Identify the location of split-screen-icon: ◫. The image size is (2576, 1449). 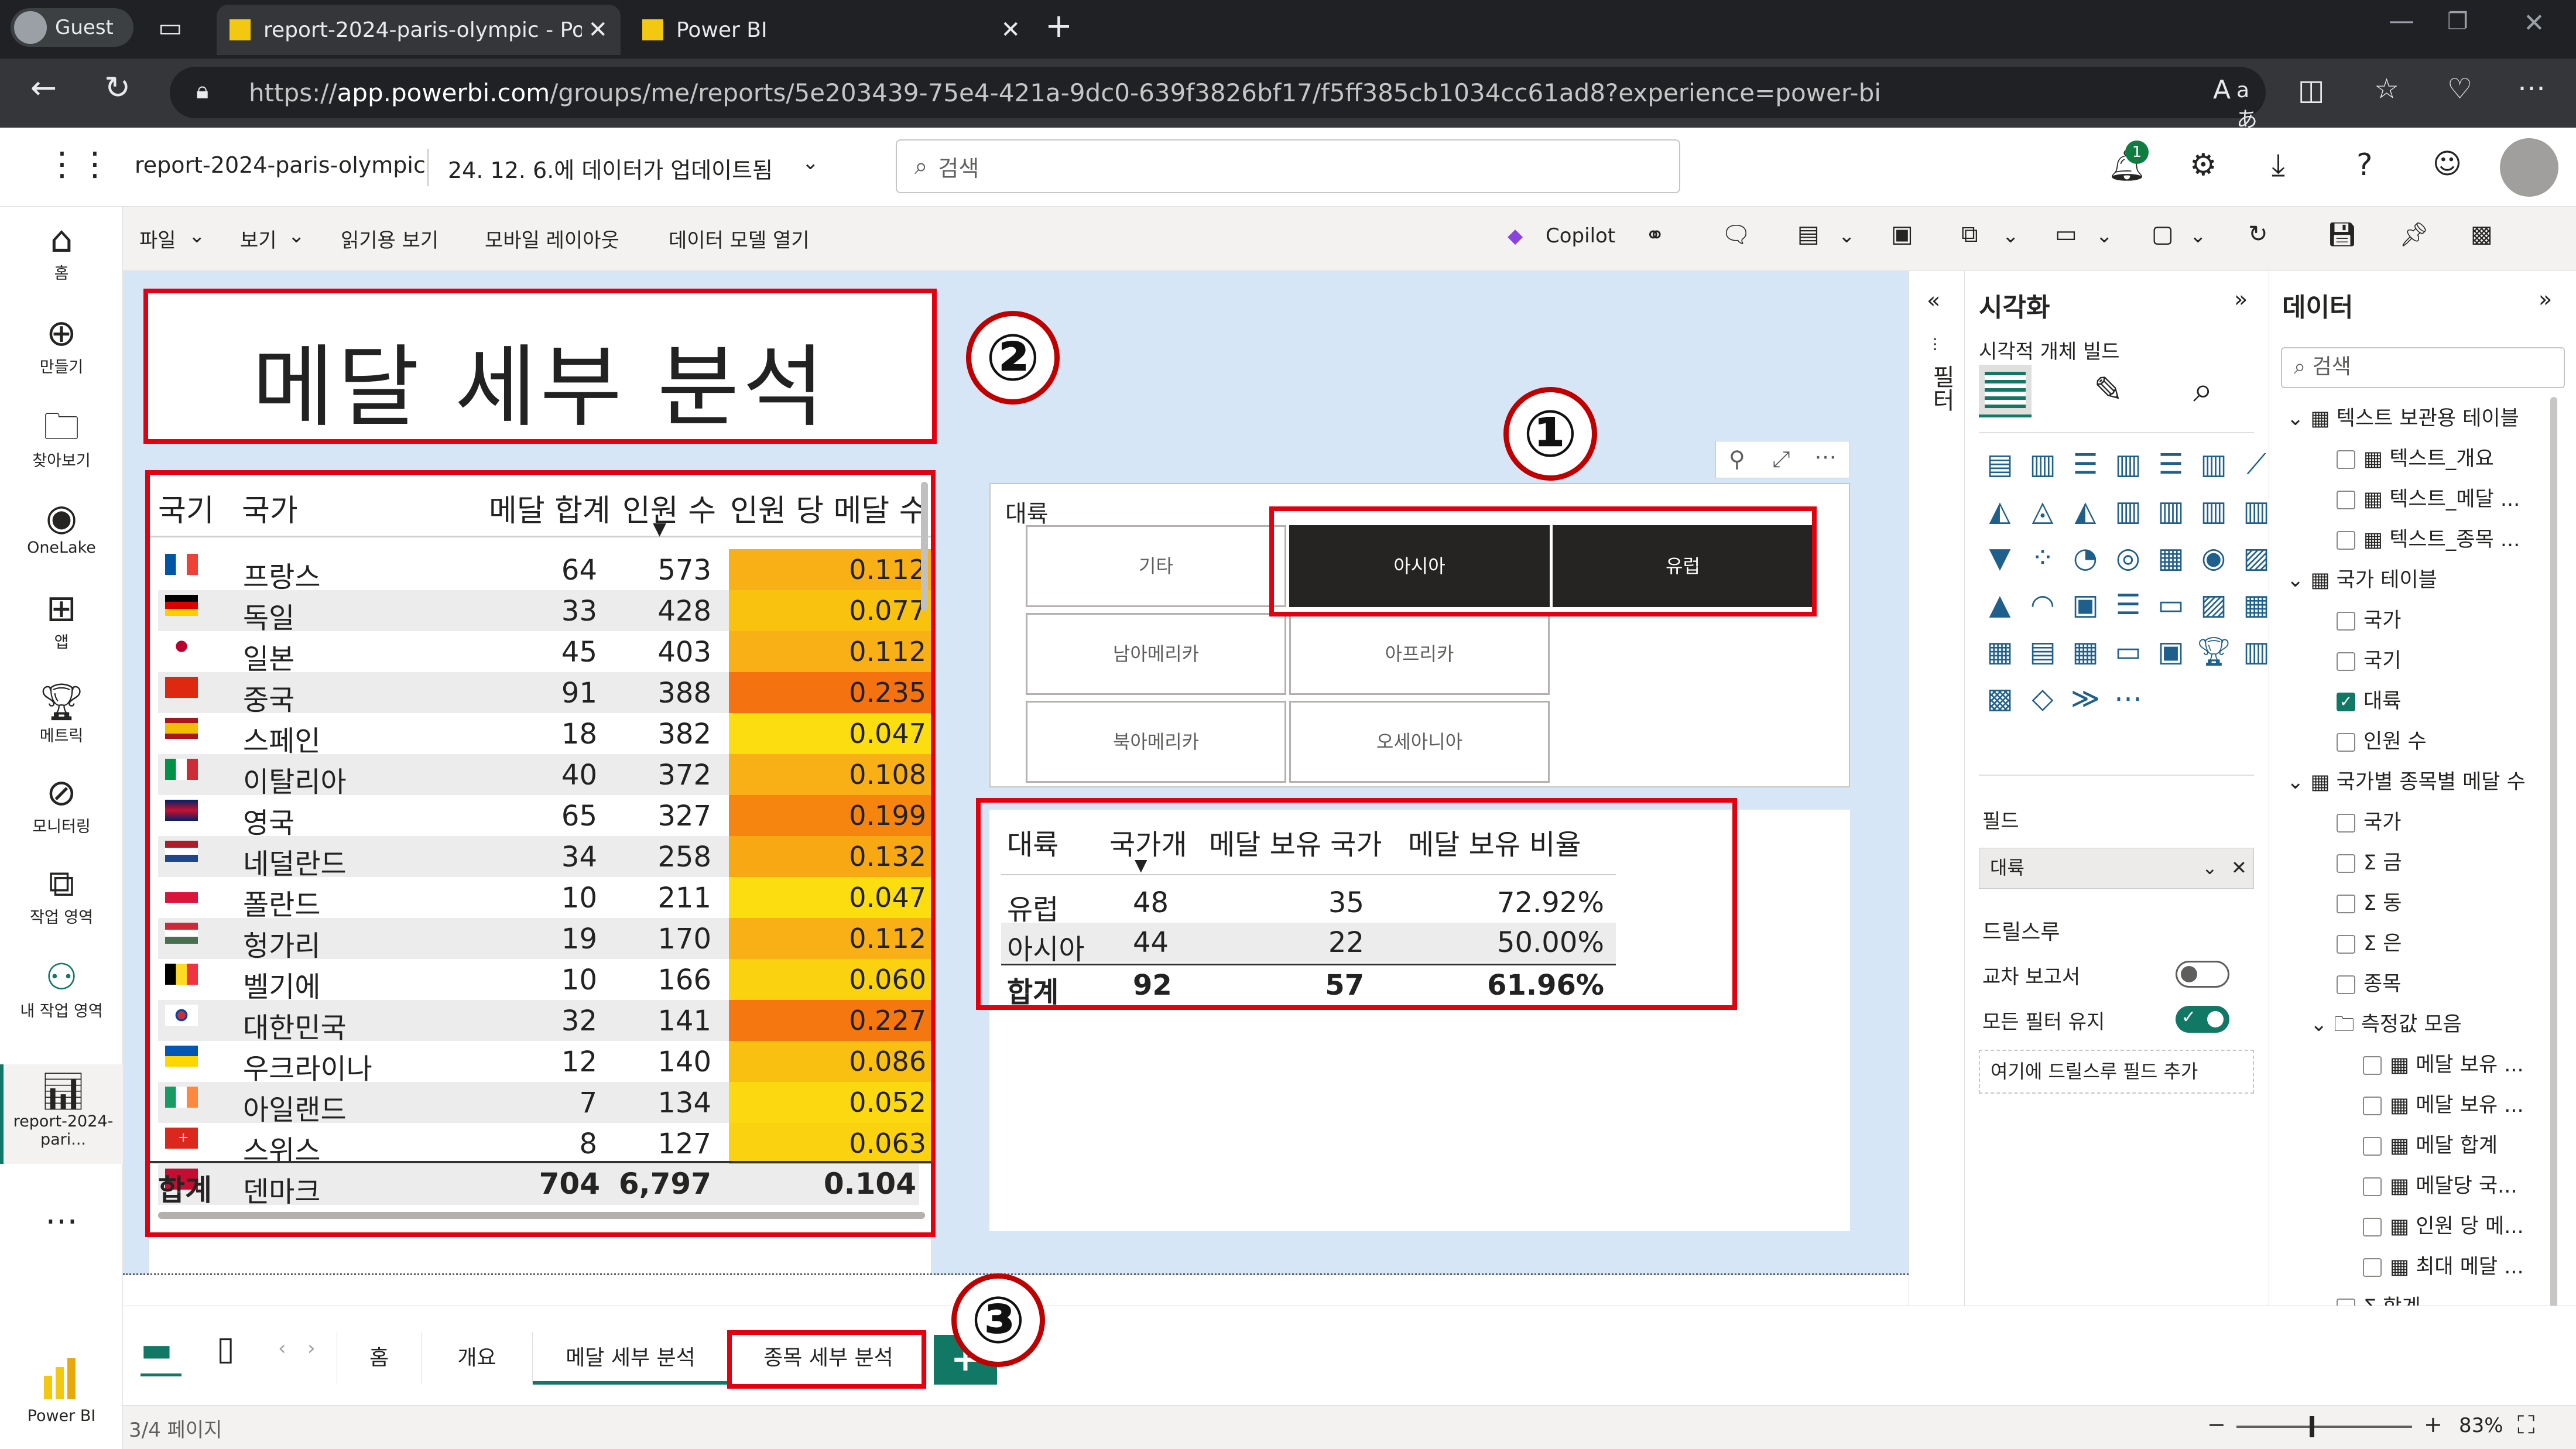
(2311, 90).